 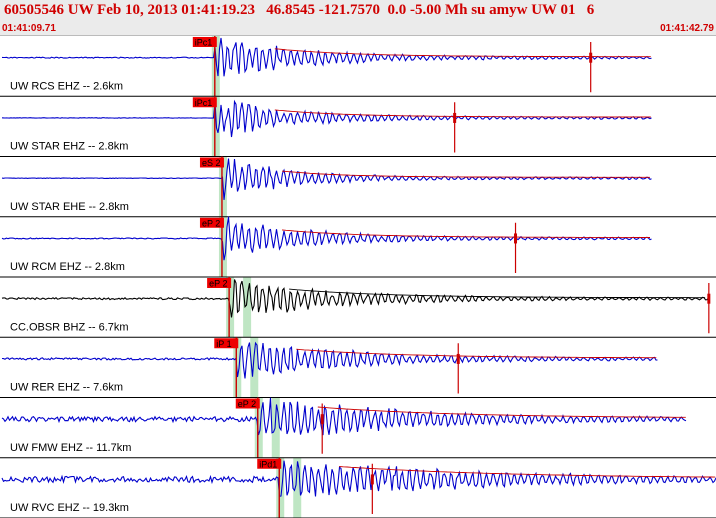 I want to click on trace-row: eS 2 UW STAR EHE -- 2.8km, so click(x=358, y=187).